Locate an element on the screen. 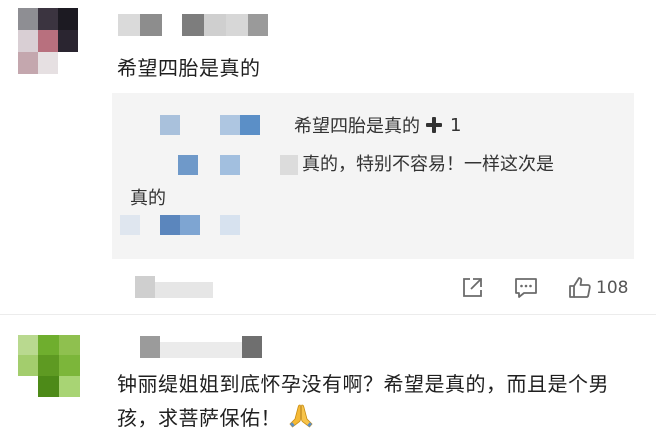 Image resolution: width=656 pixels, height=437 pixels. reply-line: 真的，特别不容易！一样这次是 is located at coordinates (428, 164).